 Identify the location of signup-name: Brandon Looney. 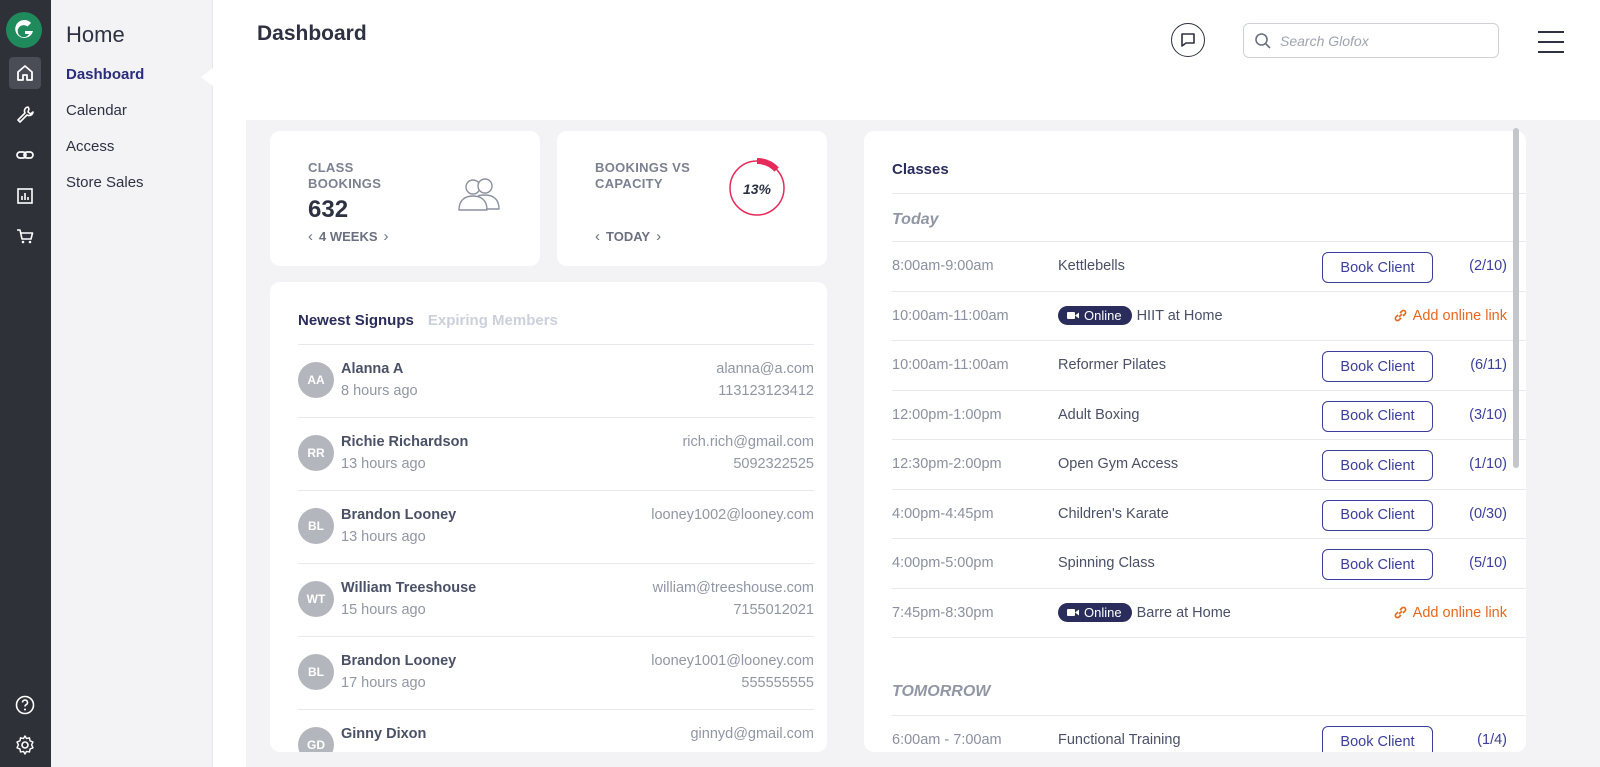
(399, 661).